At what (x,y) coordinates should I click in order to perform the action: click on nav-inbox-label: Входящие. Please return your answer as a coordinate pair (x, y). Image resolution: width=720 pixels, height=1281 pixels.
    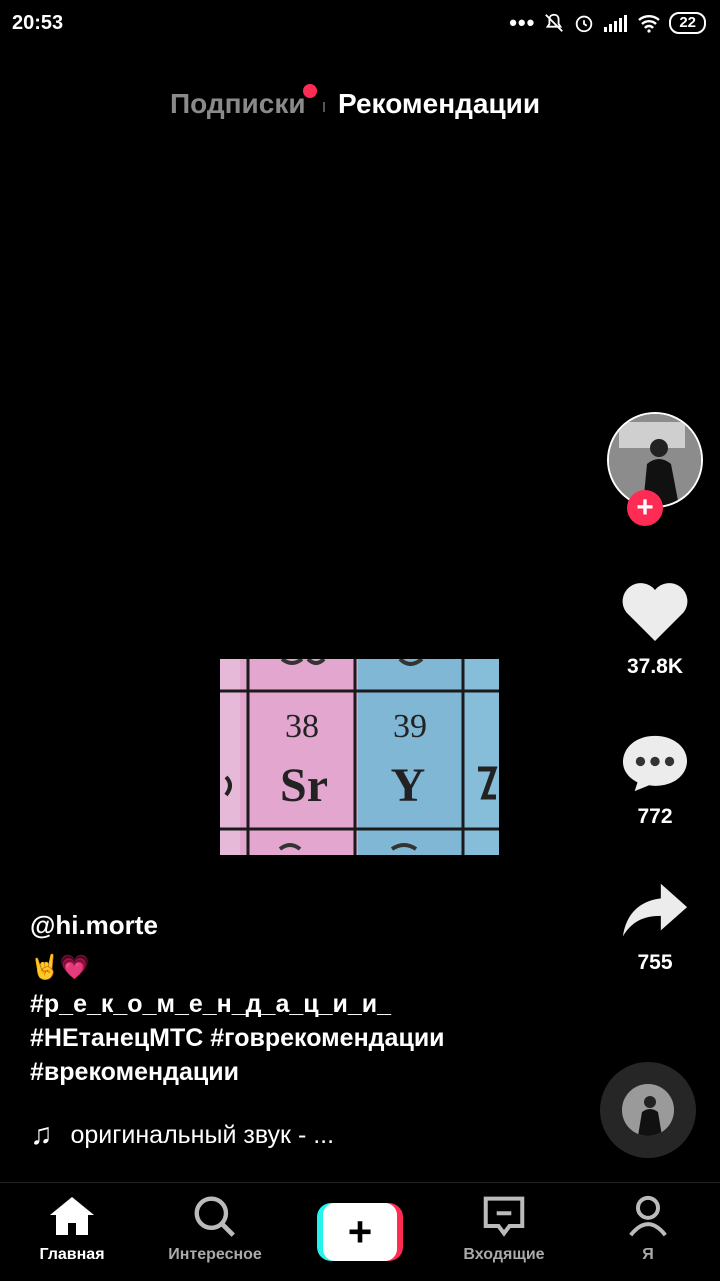
    Looking at the image, I should click on (504, 1254).